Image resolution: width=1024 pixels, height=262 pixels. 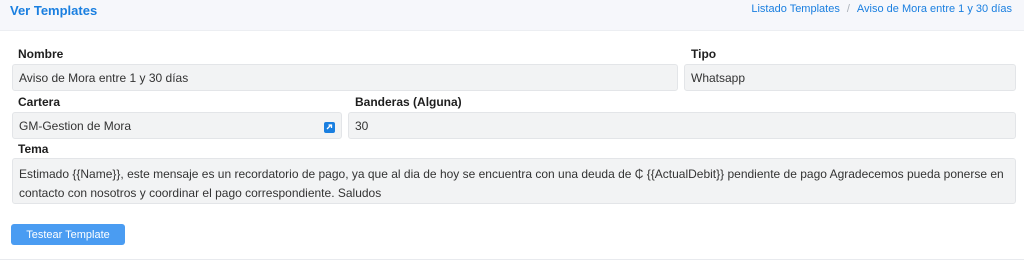 I want to click on nombre-value: Aviso de Mora entre 1 y 30 días, so click(x=104, y=77).